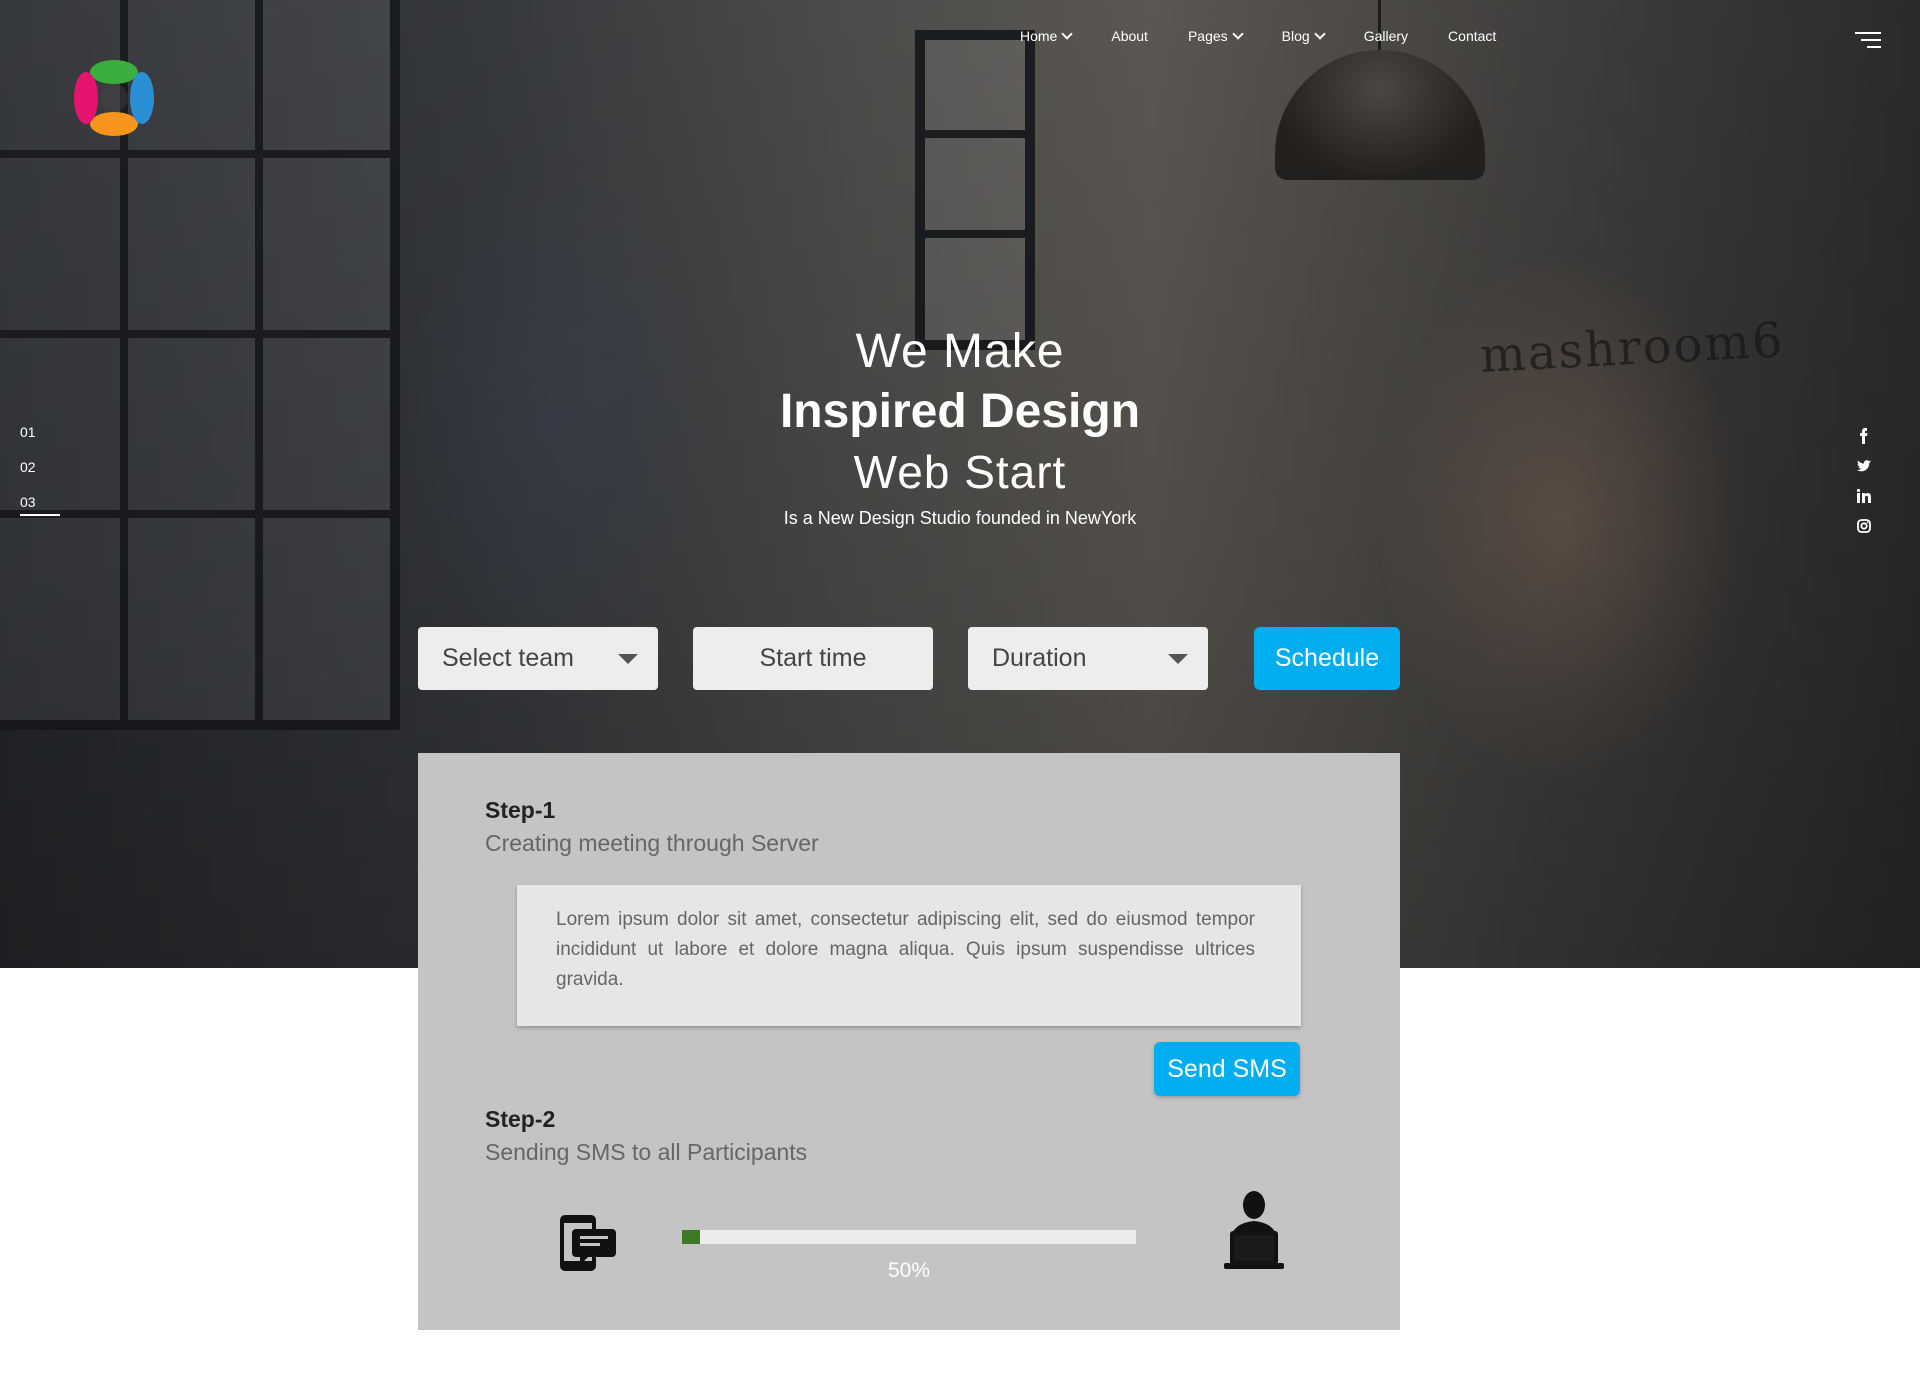 The image size is (1920, 1400). What do you see at coordinates (1868, 40) in the screenshot?
I see `menu-icon` at bounding box center [1868, 40].